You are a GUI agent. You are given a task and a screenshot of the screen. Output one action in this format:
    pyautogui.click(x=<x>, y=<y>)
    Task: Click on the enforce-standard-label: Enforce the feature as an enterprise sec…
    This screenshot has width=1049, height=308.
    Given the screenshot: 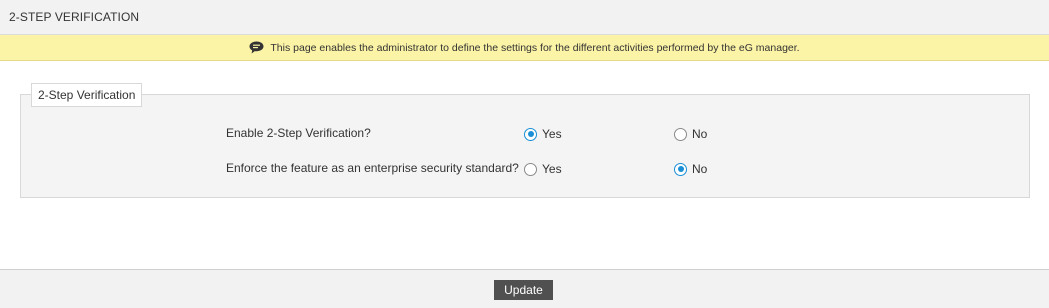 What is the action you would take?
    pyautogui.click(x=372, y=168)
    